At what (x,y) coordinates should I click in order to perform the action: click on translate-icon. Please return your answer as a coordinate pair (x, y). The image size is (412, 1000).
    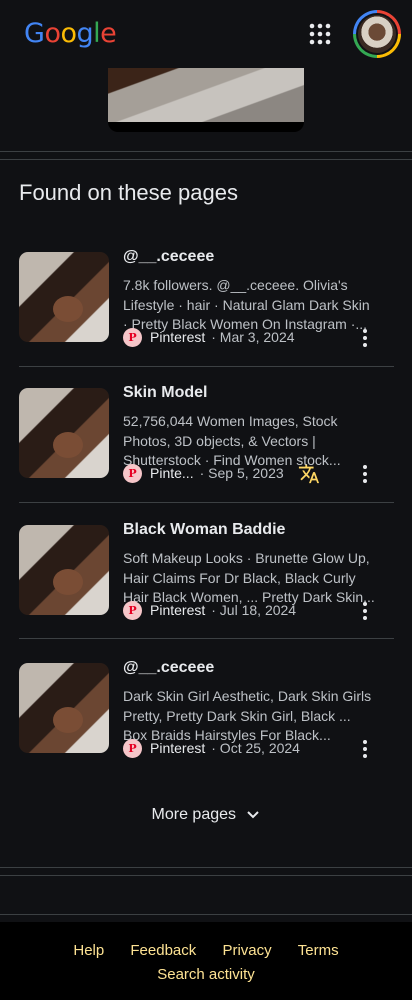
    Looking at the image, I should click on (309, 474).